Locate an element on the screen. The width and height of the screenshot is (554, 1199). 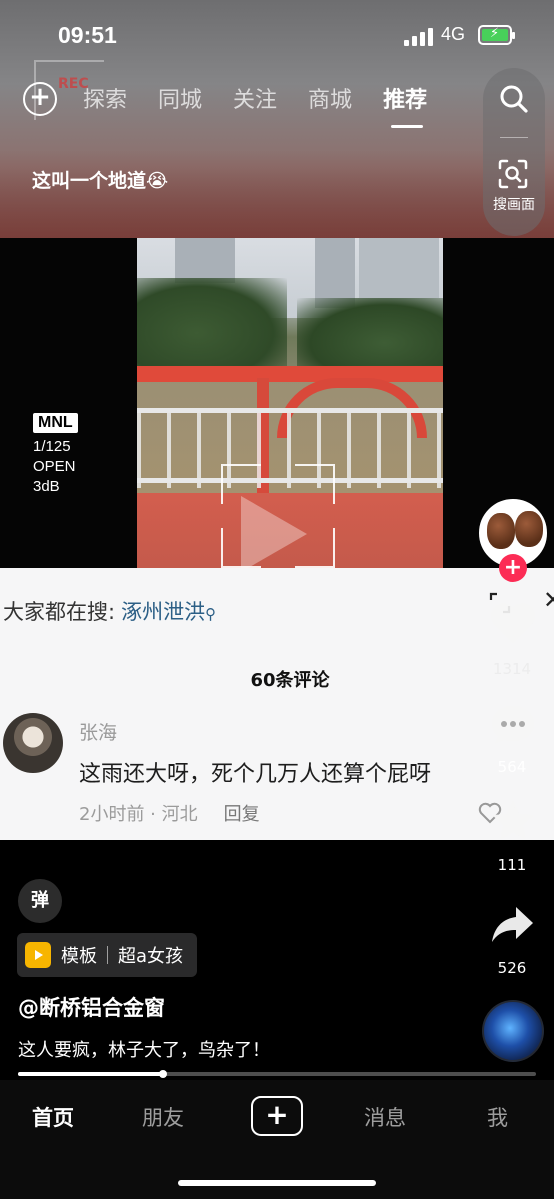
camera-info-overlay: MNL 1/125 OPEN 3dB is located at coordinates (55, 455).